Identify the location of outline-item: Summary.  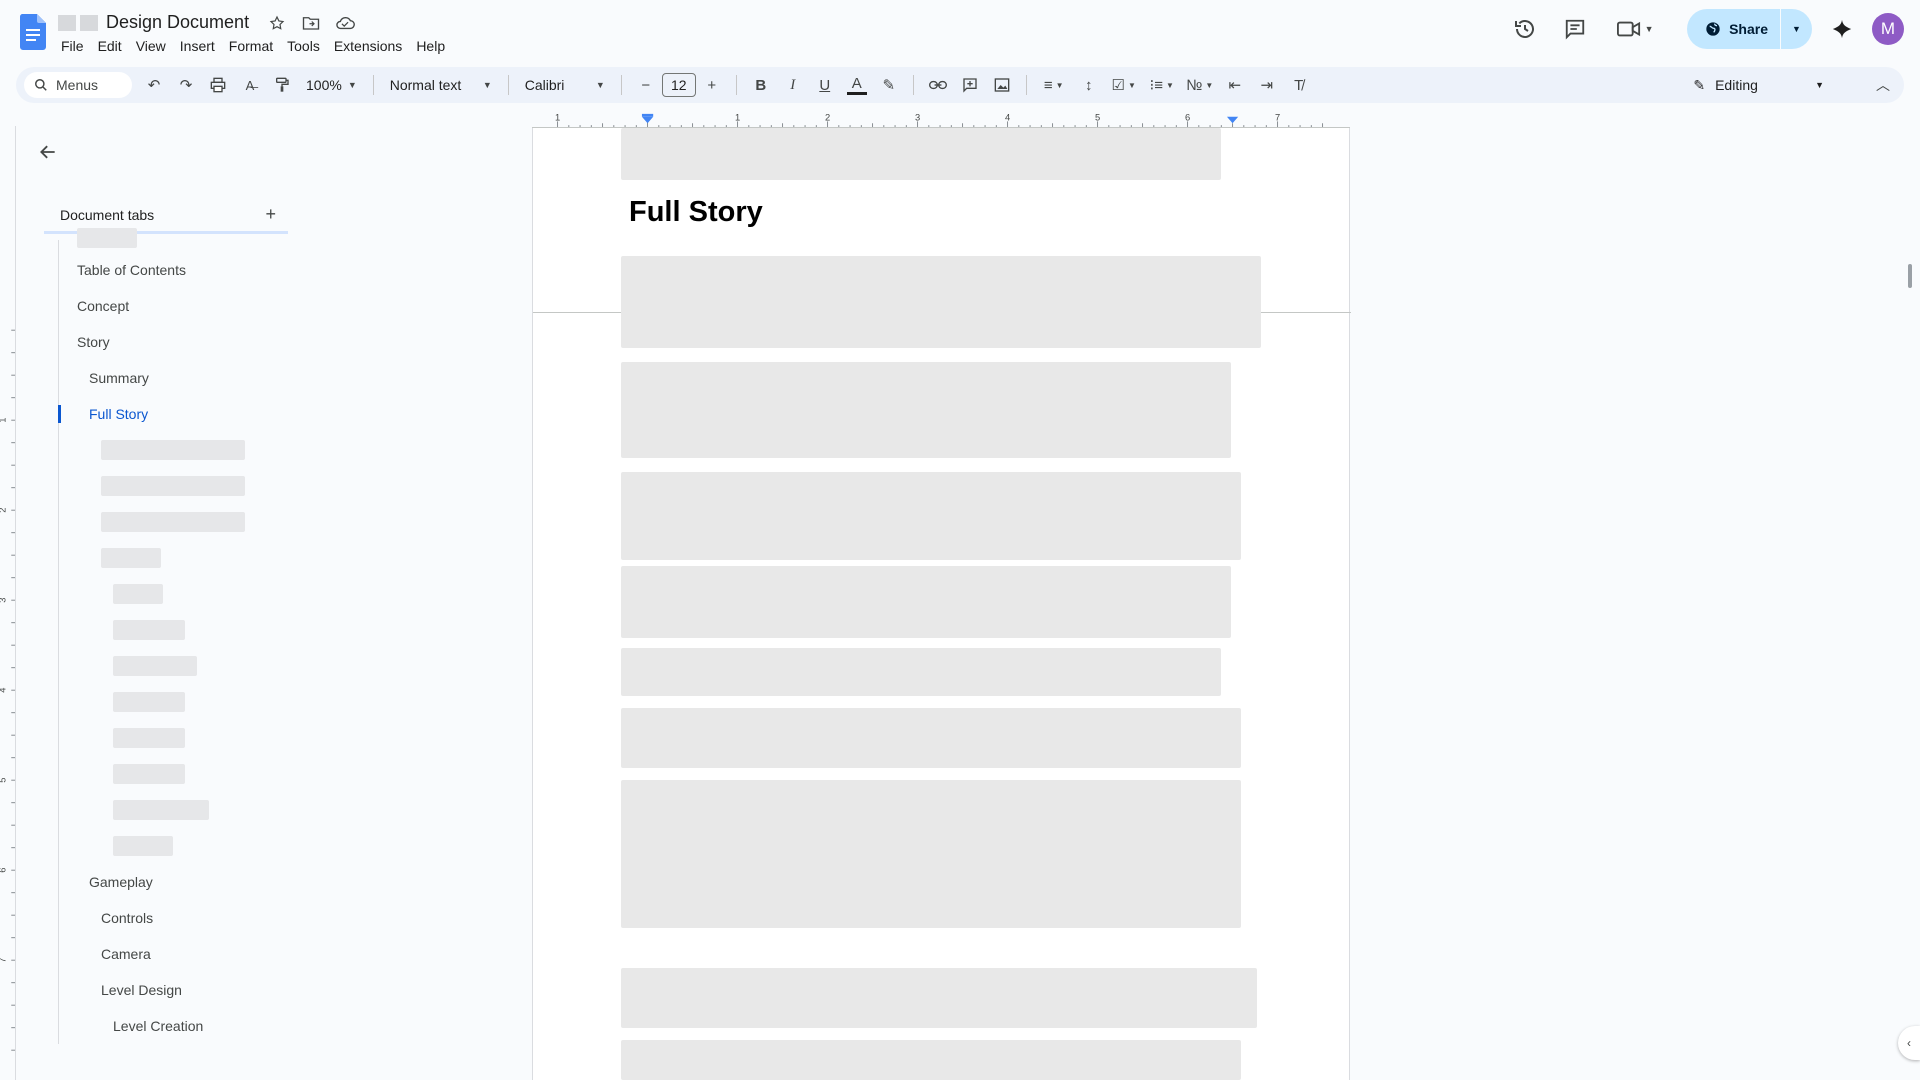
(173, 378).